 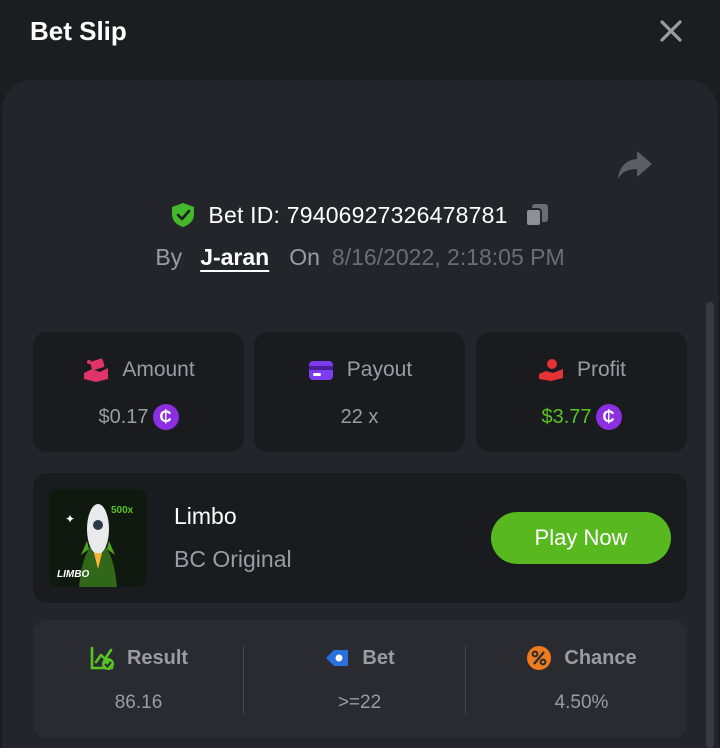 What do you see at coordinates (78, 31) in the screenshot?
I see `page-title: Bet Slip` at bounding box center [78, 31].